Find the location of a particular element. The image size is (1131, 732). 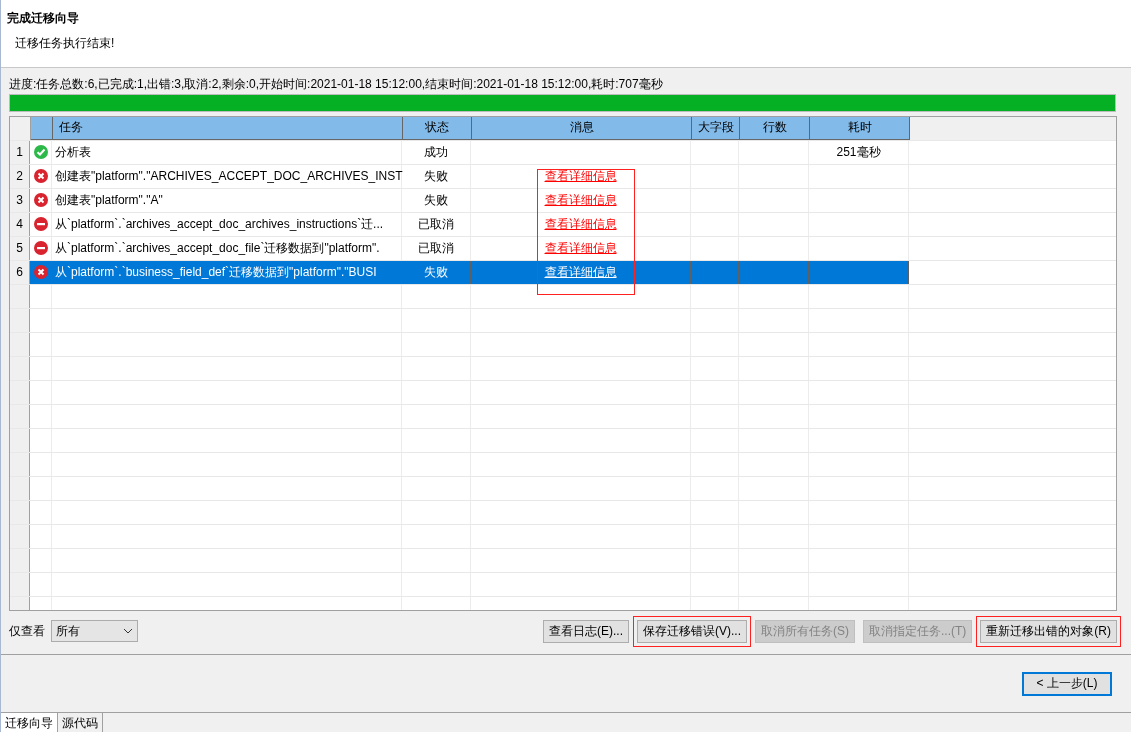

table-cell: 成功 is located at coordinates (436, 152).